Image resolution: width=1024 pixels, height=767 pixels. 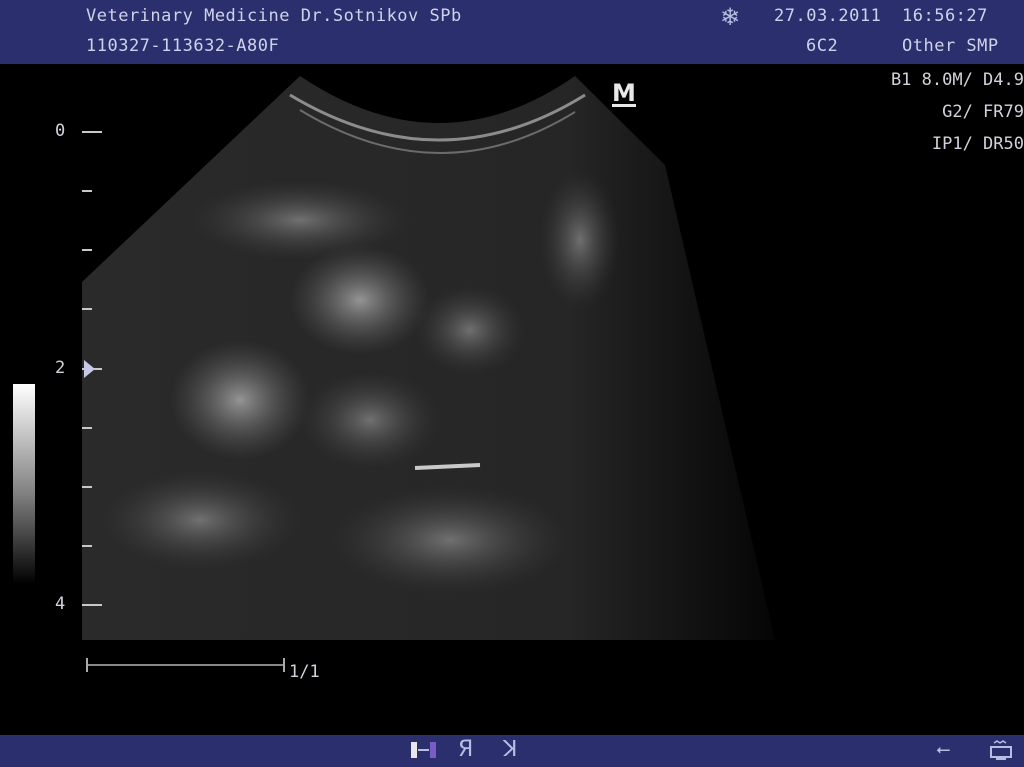 What do you see at coordinates (950, 46) in the screenshot?
I see `preset-label: Other SMP` at bounding box center [950, 46].